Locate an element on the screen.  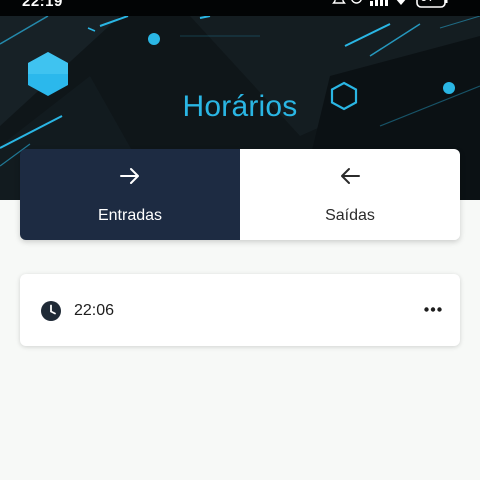
arrow-left-icon is located at coordinates (350, 176).